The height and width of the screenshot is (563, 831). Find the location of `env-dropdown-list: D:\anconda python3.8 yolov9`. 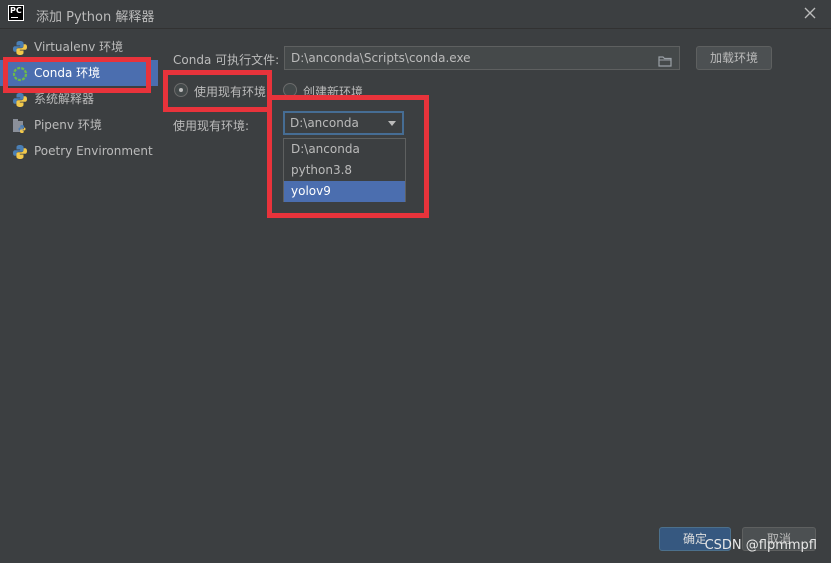

env-dropdown-list: D:\anconda python3.8 yolov9 is located at coordinates (344, 170).